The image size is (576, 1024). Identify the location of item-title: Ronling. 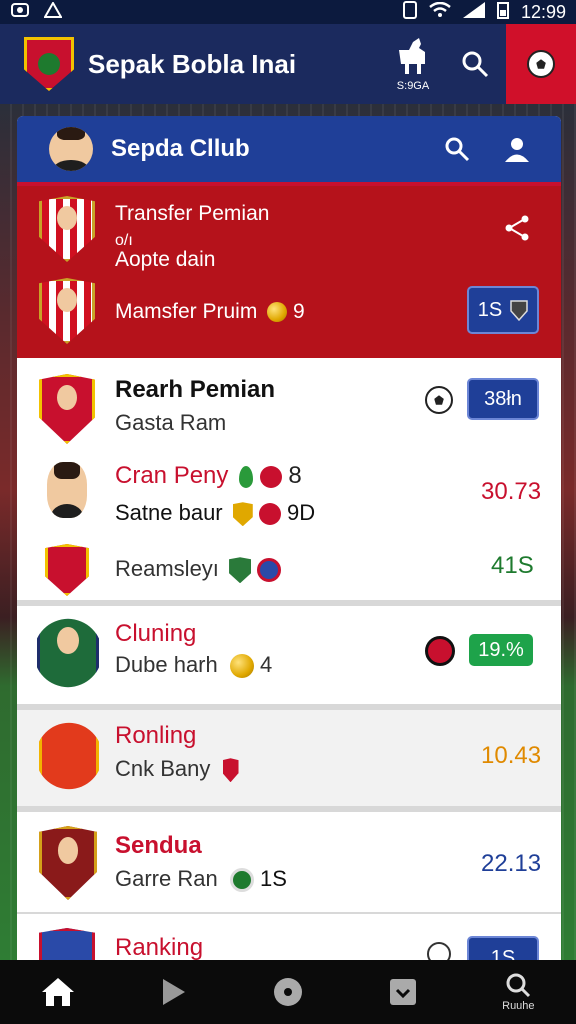
(156, 735).